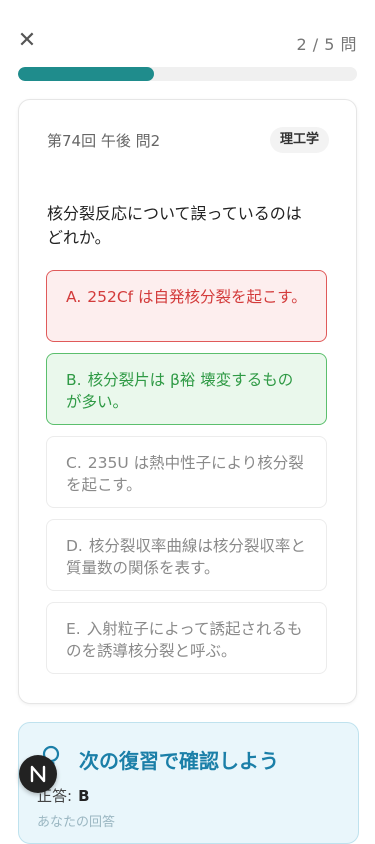 Image resolution: width=375 pixels, height=844 pixels. I want to click on progress-bar, so click(187, 74).